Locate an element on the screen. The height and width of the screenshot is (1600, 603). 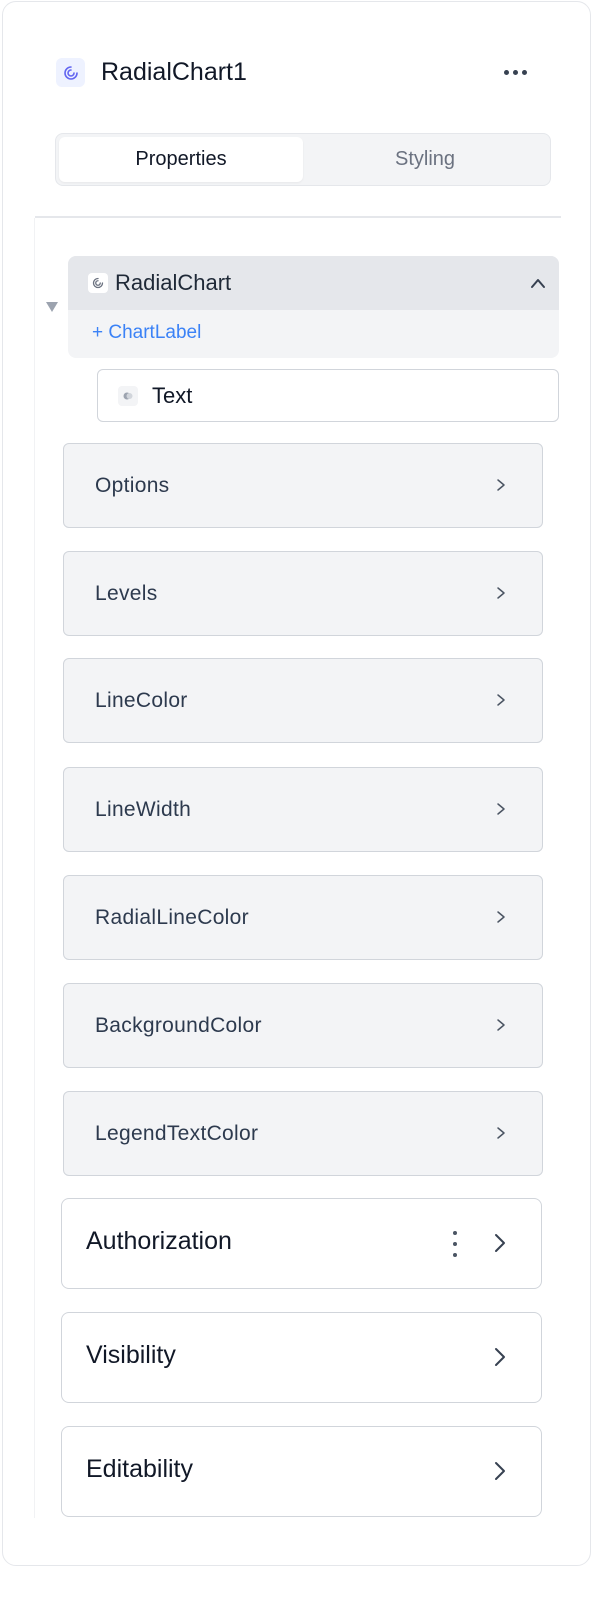
property-label: RadialLineColor is located at coordinates (172, 917).